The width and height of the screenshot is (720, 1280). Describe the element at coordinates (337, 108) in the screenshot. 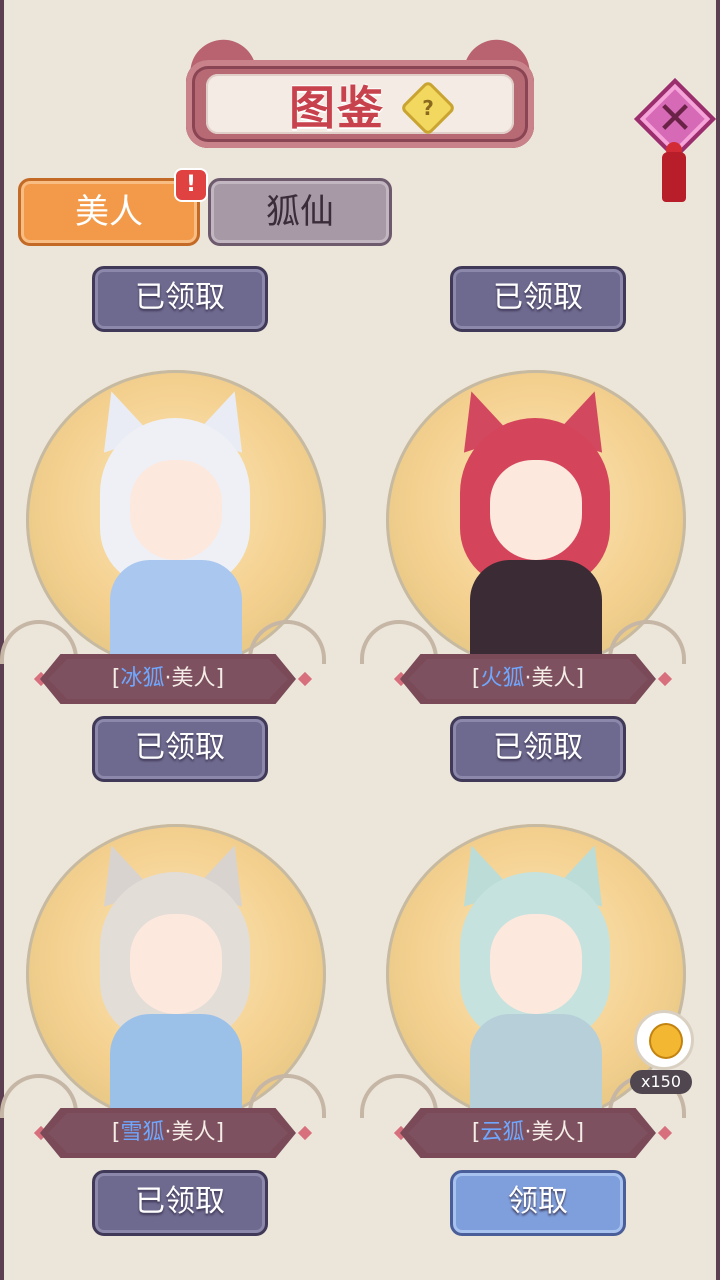

I see `page-title: 图鉴` at that location.